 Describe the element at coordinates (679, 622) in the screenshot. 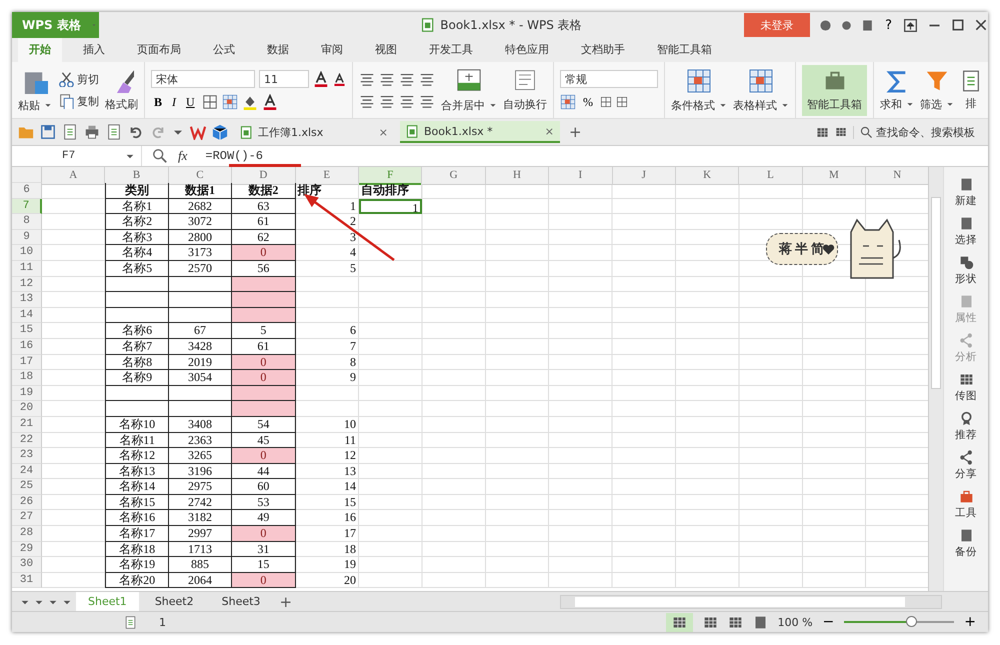

I see `normal-view-icon` at that location.